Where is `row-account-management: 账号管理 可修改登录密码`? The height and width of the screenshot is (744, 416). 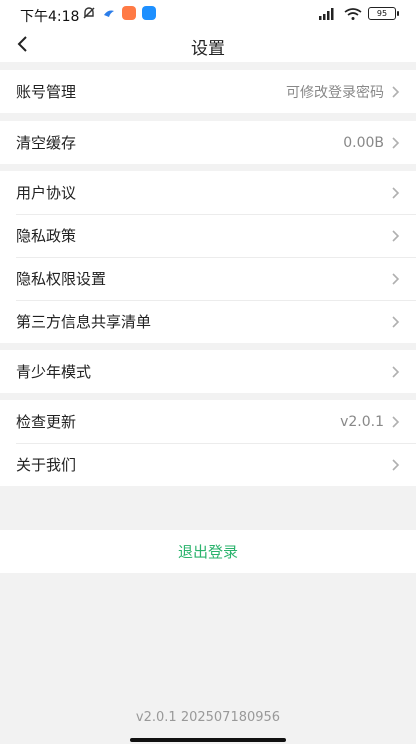 row-account-management: 账号管理 可修改登录密码 is located at coordinates (208, 91).